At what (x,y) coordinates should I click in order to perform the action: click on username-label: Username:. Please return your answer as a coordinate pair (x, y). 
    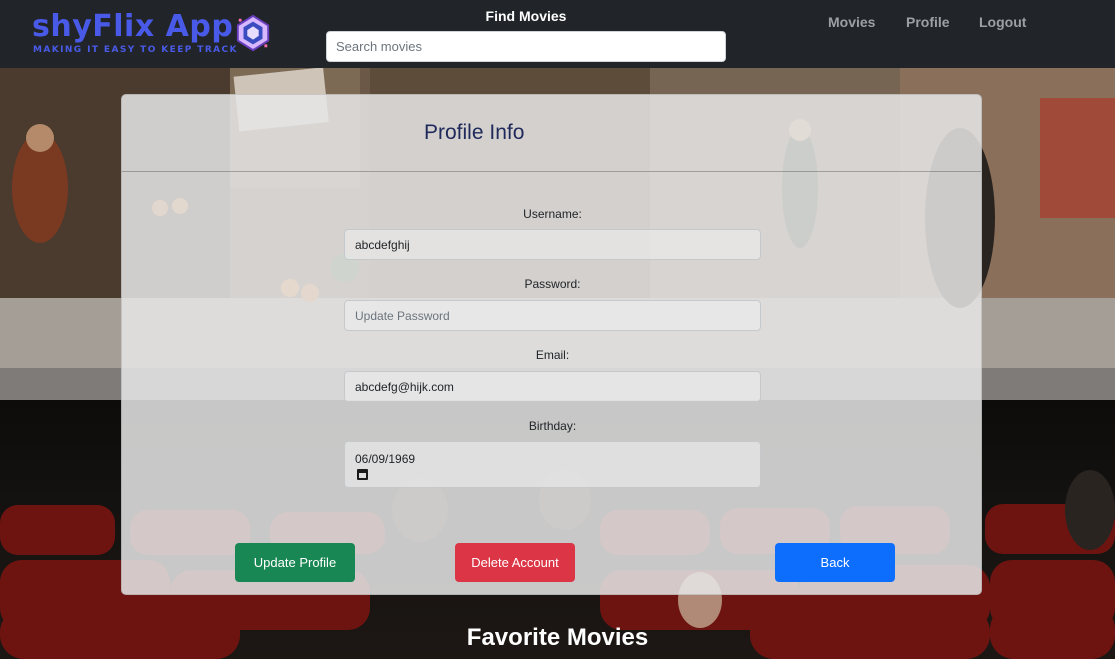
    Looking at the image, I should click on (552, 214).